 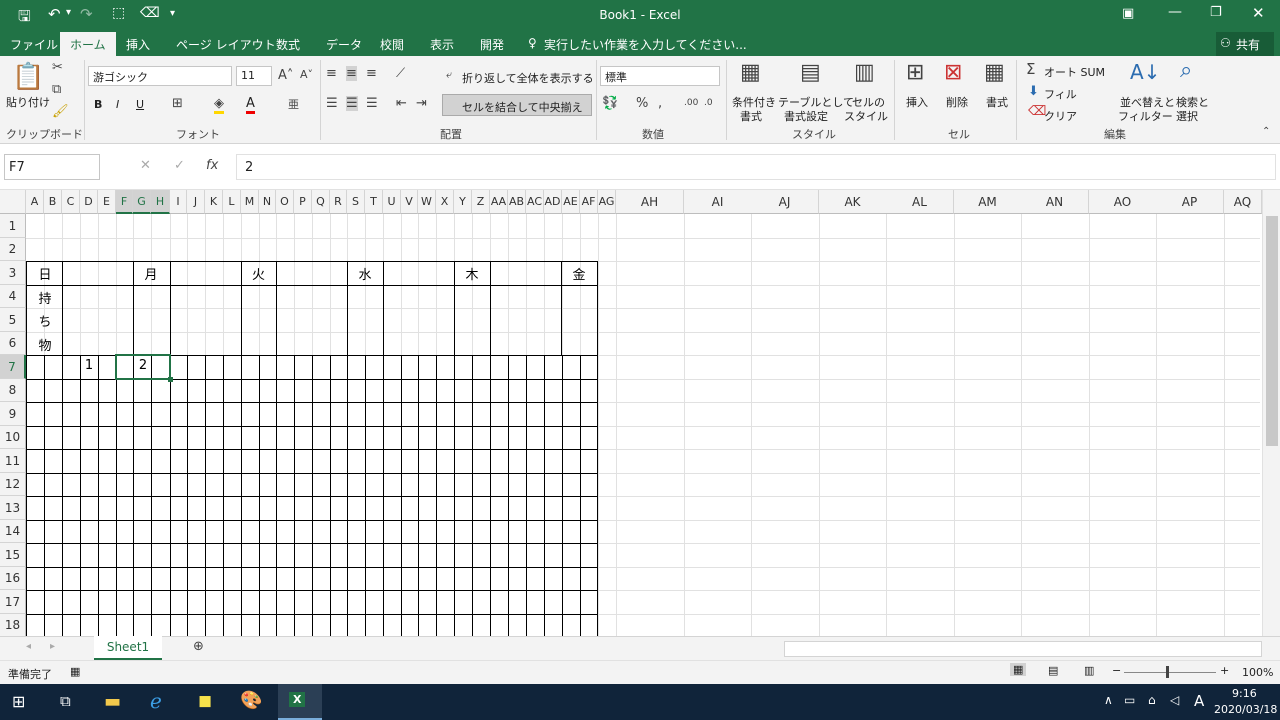 What do you see at coordinates (28, 77) in the screenshot?
I see `paste-icon: 📋` at bounding box center [28, 77].